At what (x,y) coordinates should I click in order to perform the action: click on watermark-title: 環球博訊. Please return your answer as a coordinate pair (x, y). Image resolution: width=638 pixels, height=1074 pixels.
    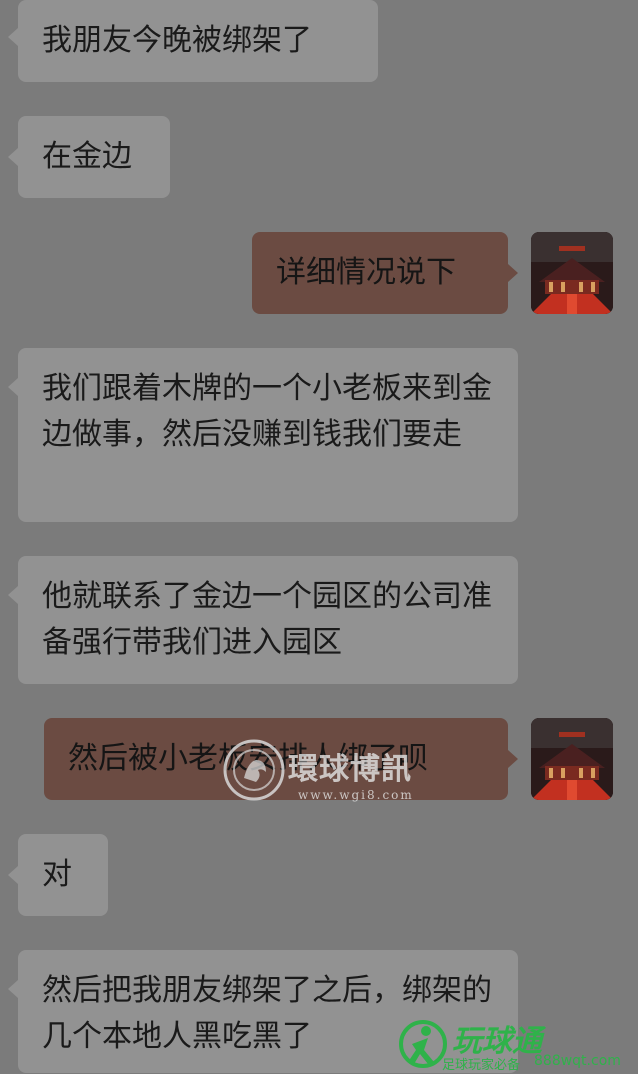
    Looking at the image, I should click on (350, 769).